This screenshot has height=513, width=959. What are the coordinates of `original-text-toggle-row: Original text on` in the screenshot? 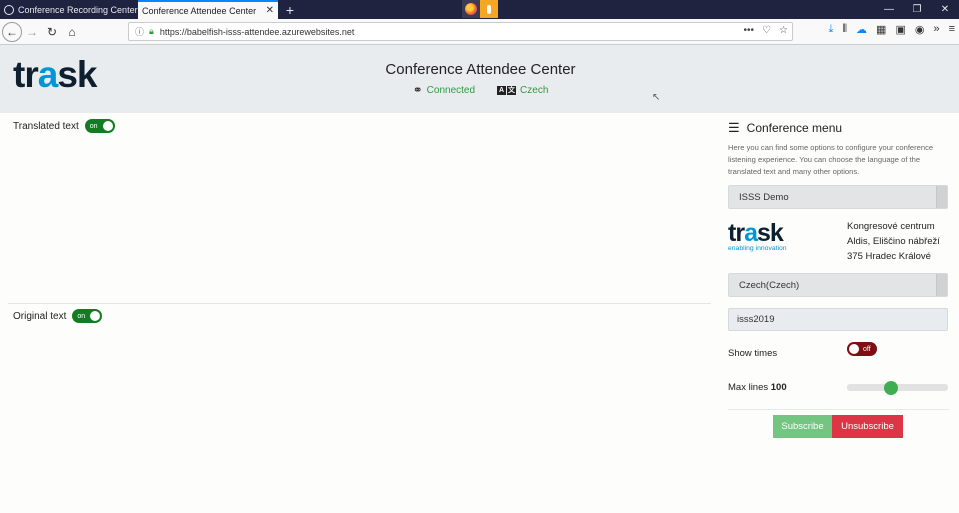 It's located at (58, 316).